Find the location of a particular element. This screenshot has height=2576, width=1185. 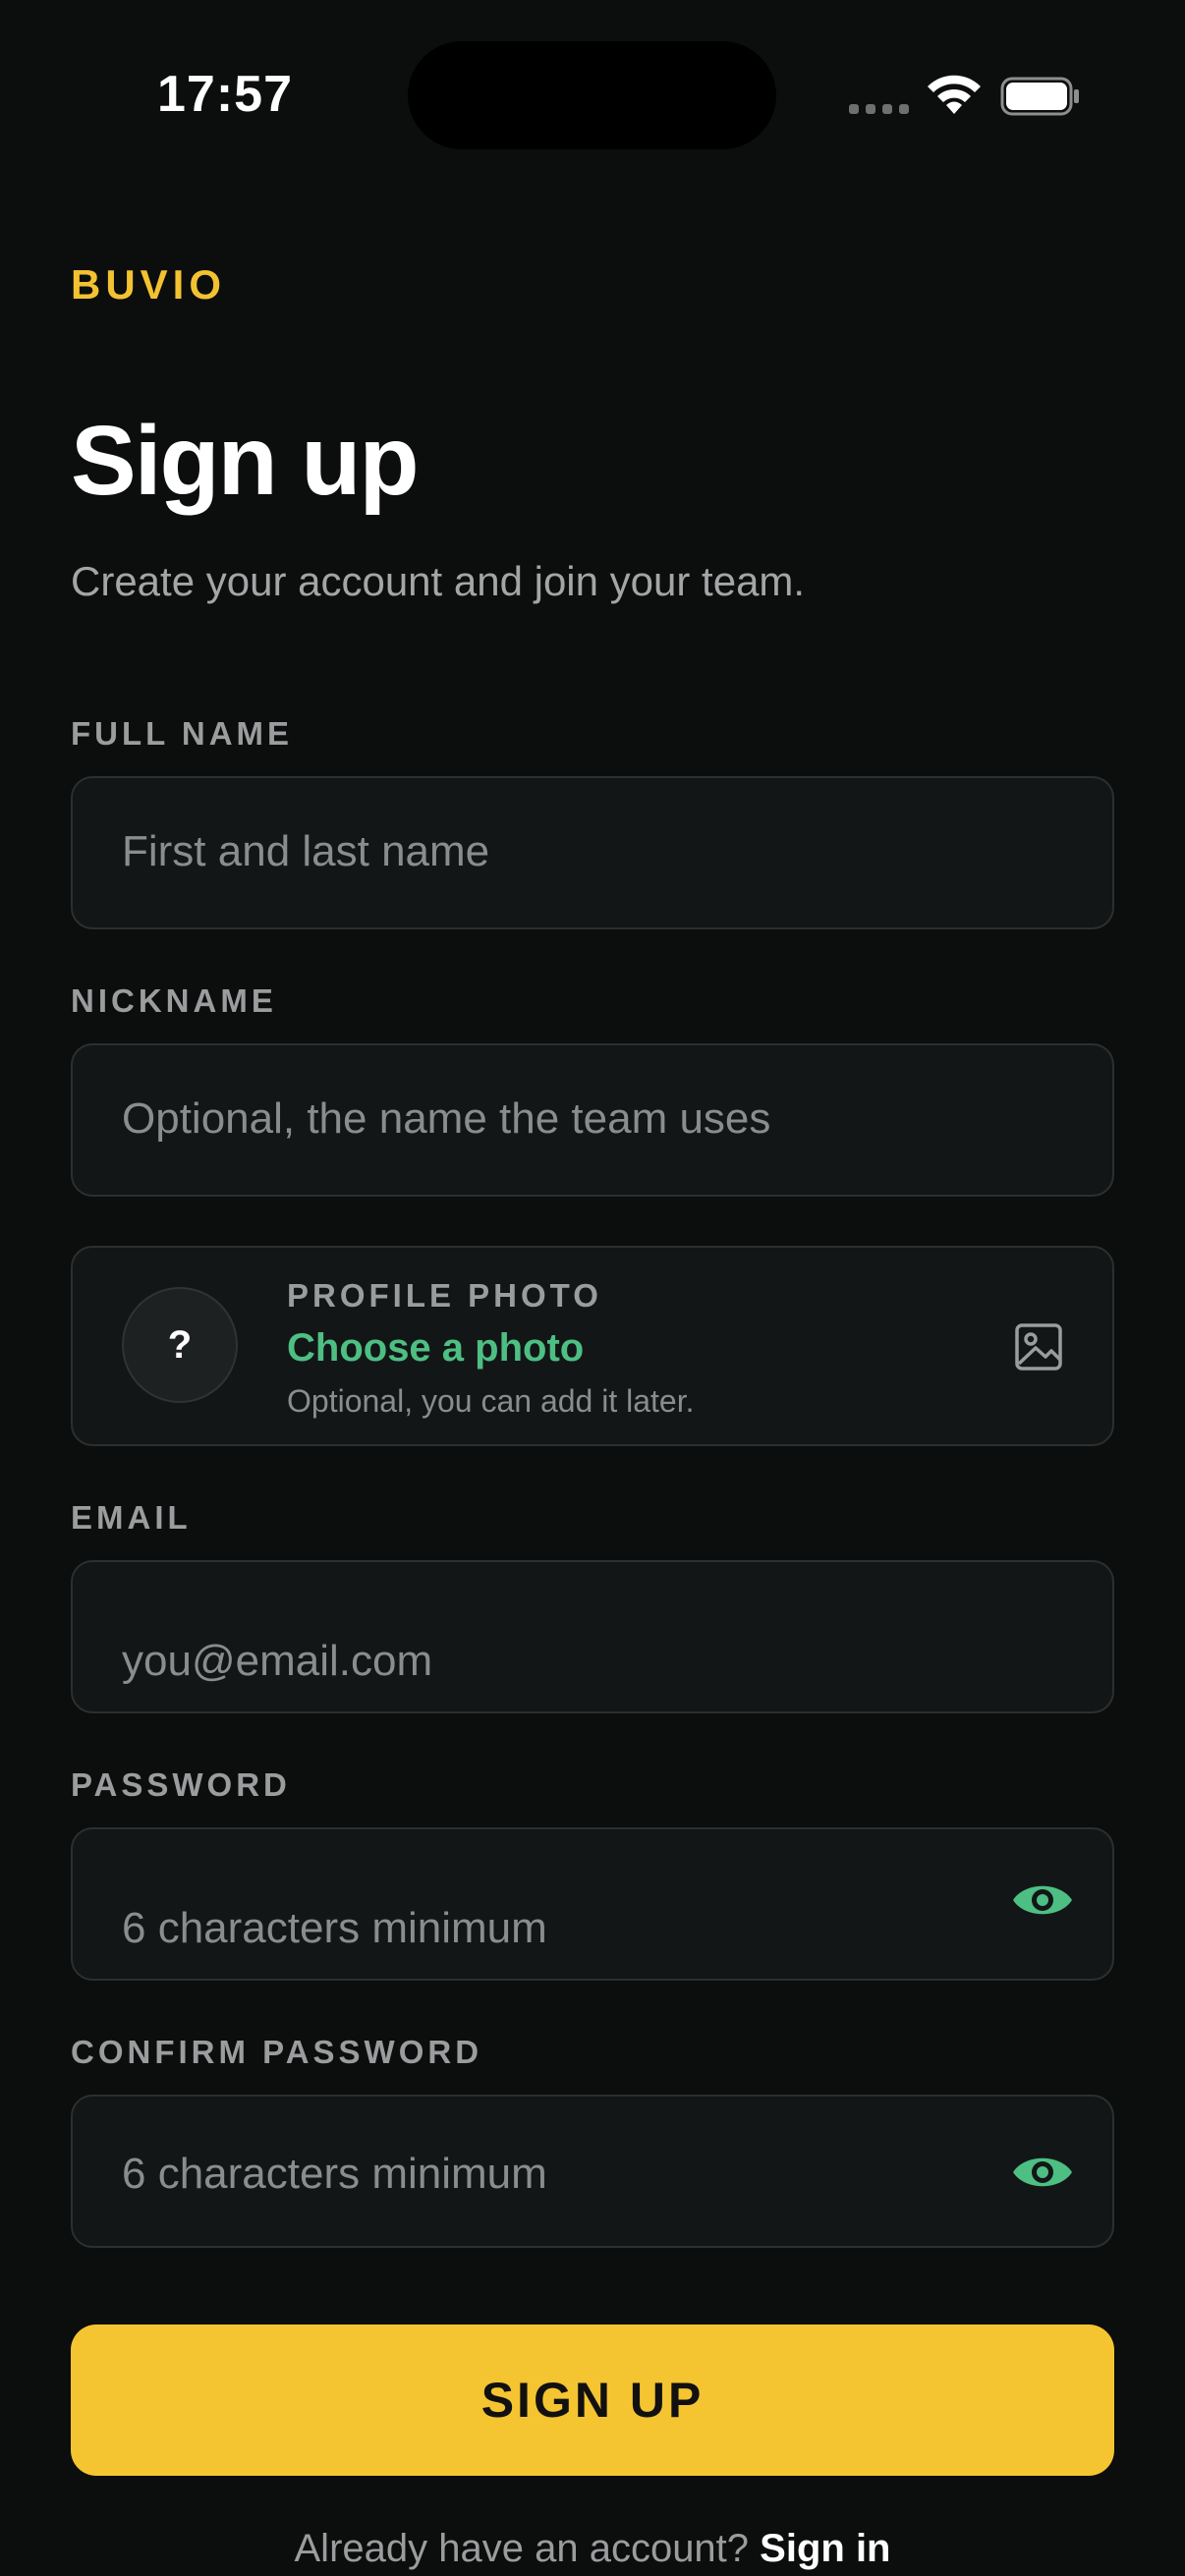

email-field-container is located at coordinates (592, 1636).